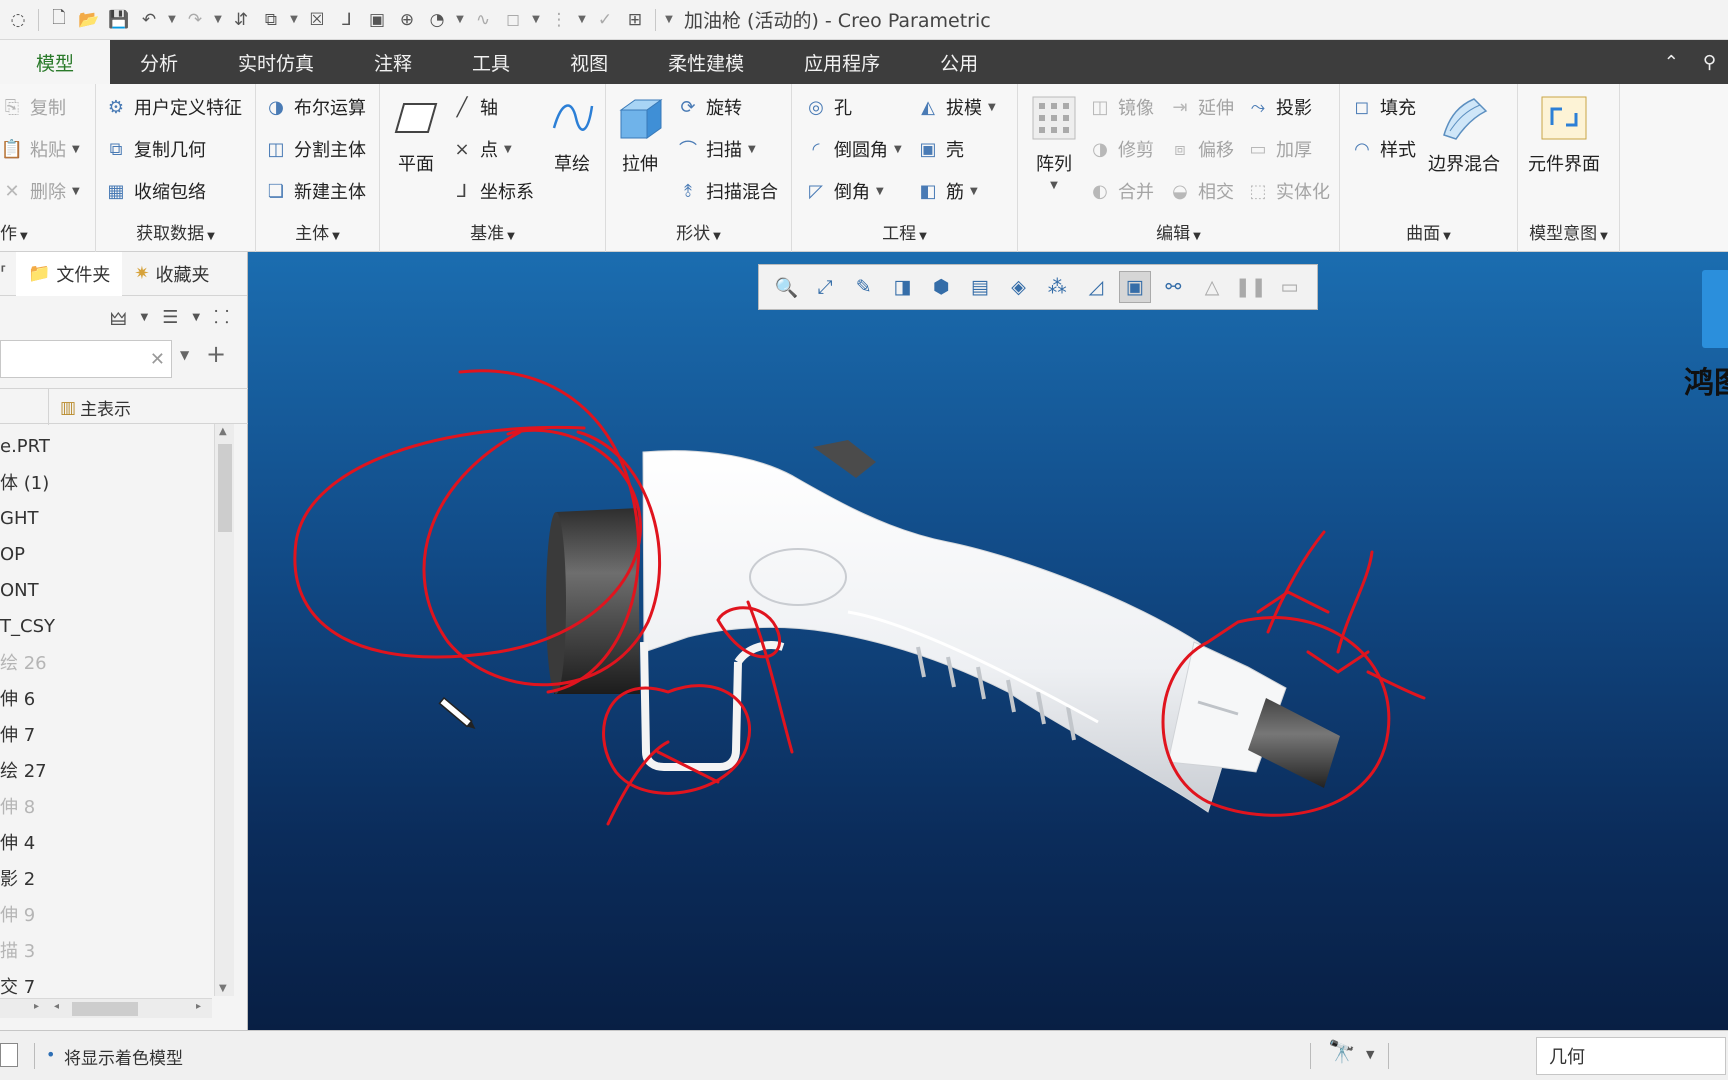 This screenshot has width=1728, height=1080. Describe the element at coordinates (69, 273) in the screenshot. I see `tab-folder: 📁 文件夹` at that location.